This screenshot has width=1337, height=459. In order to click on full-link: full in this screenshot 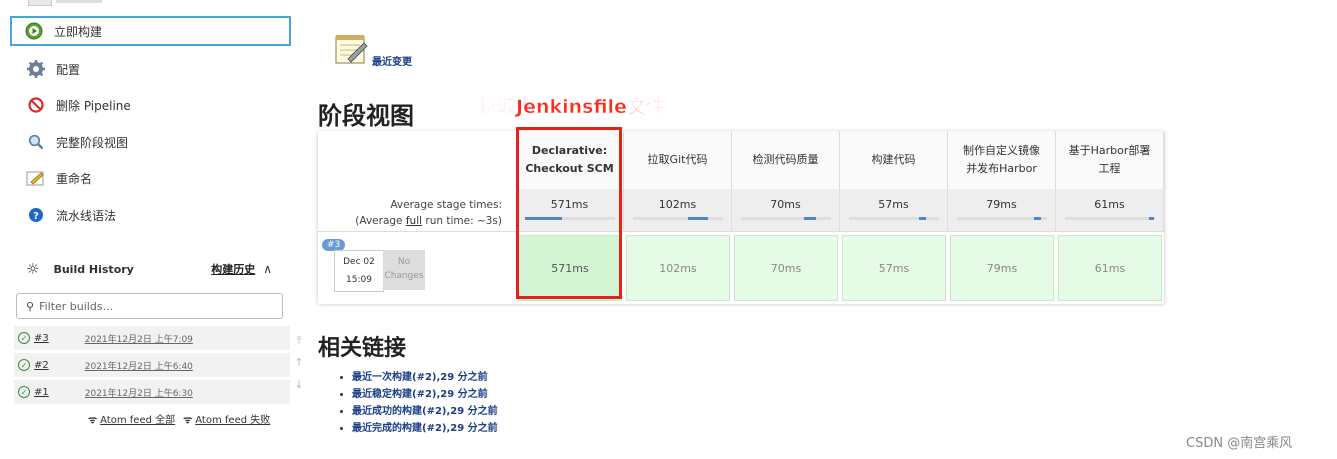, I will do `click(414, 221)`.